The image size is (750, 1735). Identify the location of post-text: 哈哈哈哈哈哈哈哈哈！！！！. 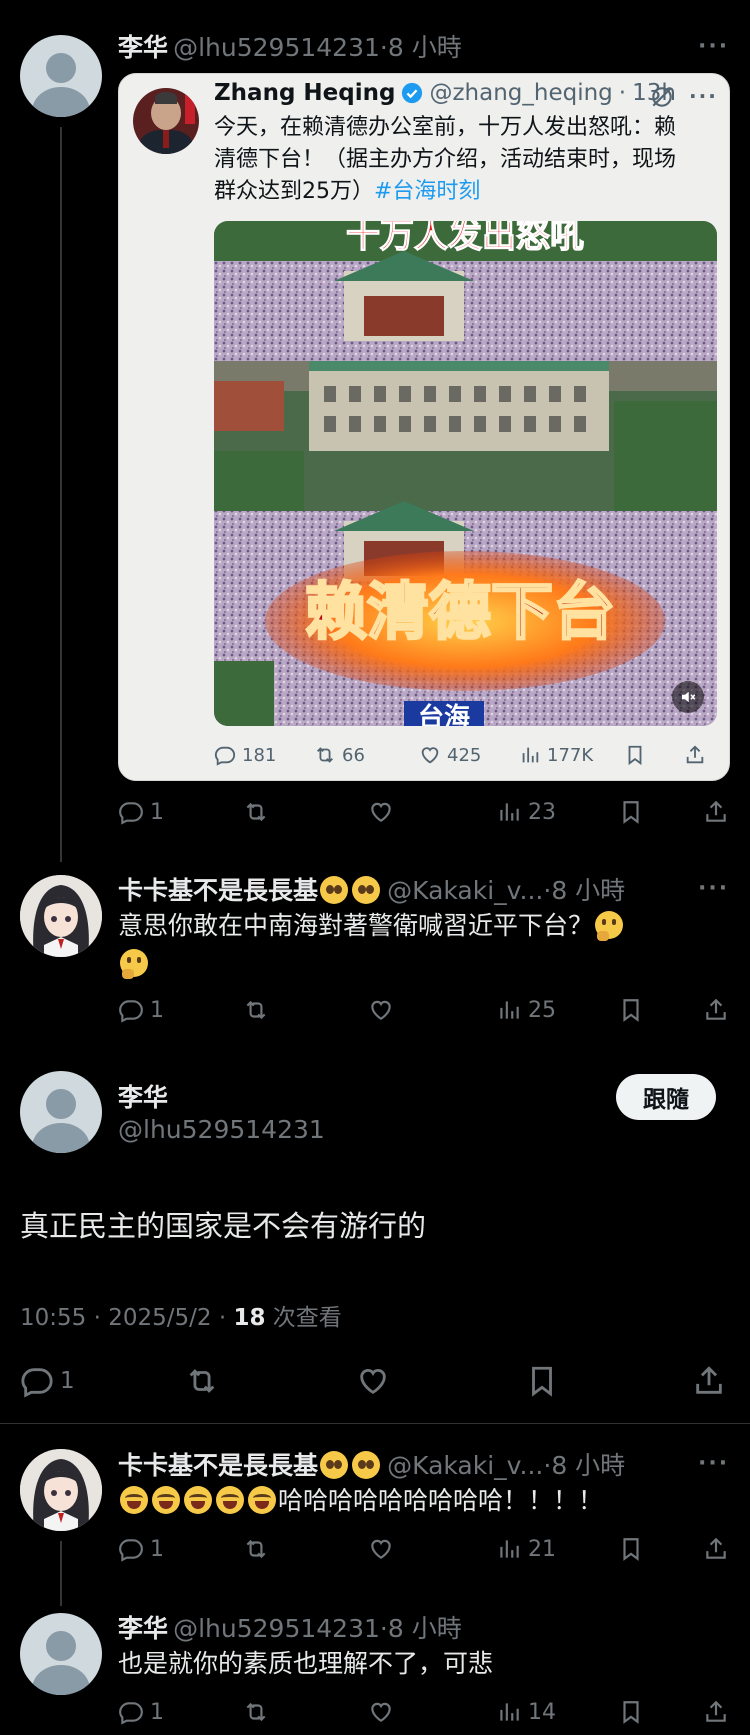
(441, 1500).